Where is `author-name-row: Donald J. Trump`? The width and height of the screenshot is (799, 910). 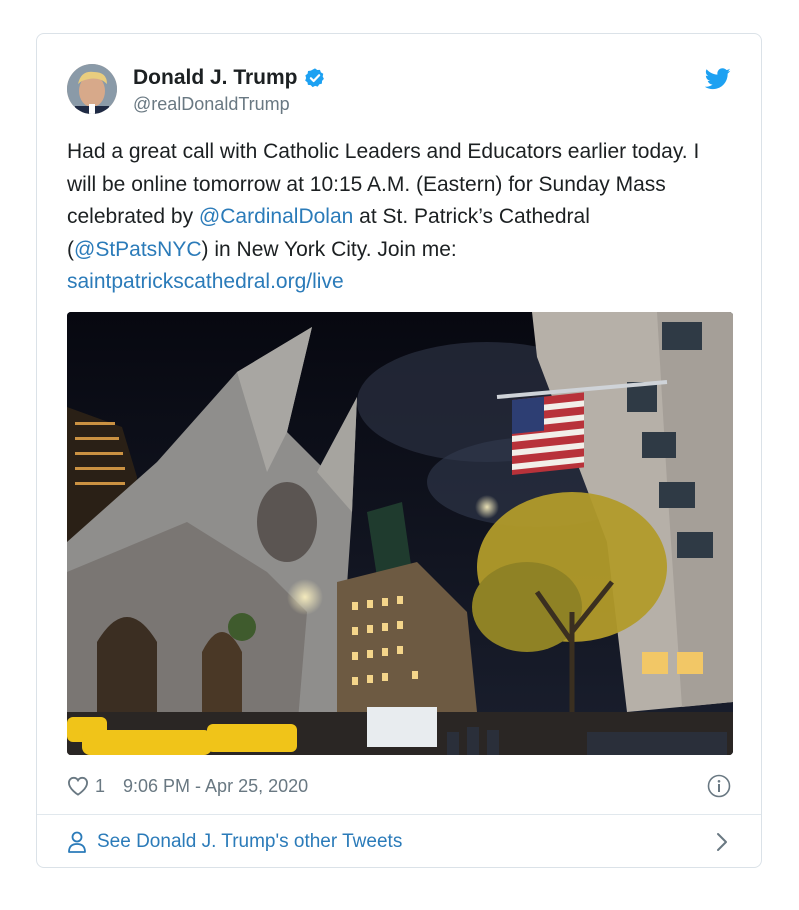 author-name-row: Donald J. Trump is located at coordinates (229, 78).